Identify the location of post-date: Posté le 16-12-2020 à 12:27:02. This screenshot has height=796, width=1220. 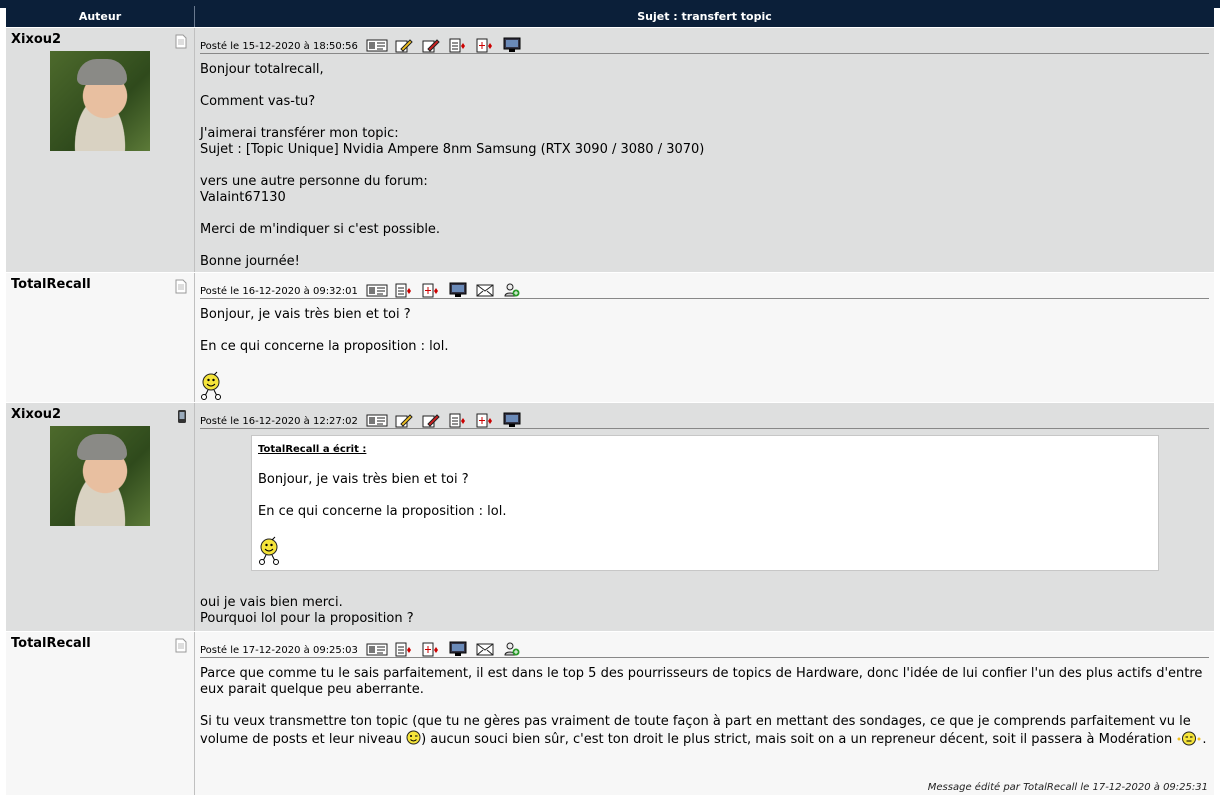
(279, 421).